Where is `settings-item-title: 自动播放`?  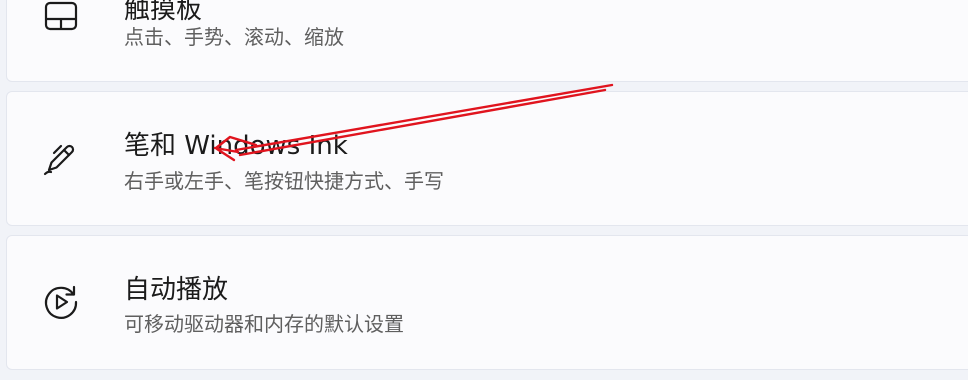
settings-item-title: 自动播放 is located at coordinates (176, 290).